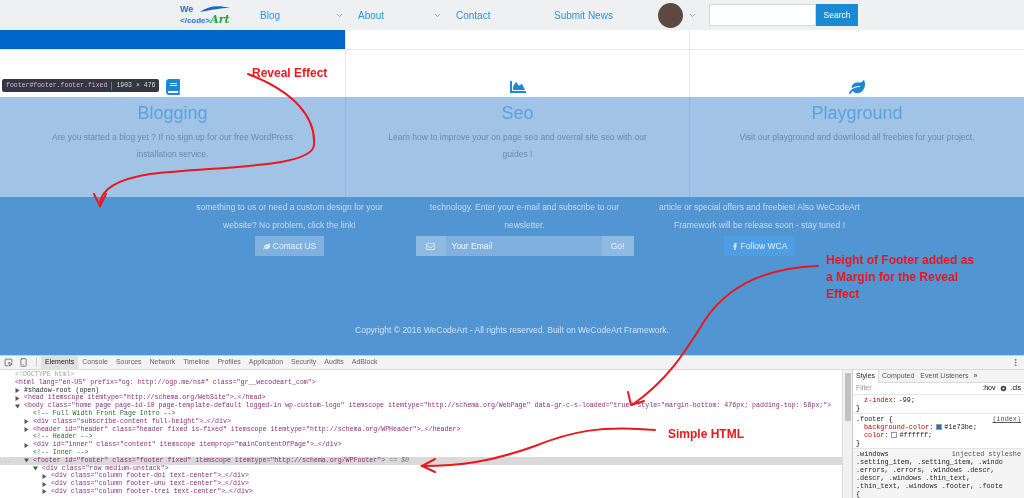 The image size is (1024, 498). What do you see at coordinates (215, 9) in the screenshot?
I see `feather-swoosh-icon` at bounding box center [215, 9].